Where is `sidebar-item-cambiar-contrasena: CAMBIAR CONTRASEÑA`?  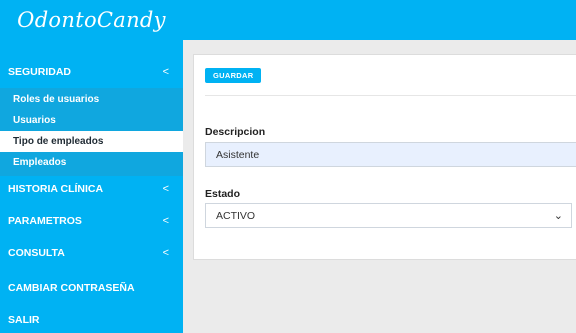
sidebar-item-cambiar-contrasena: CAMBIAR CONTRASEÑA is located at coordinates (91, 288).